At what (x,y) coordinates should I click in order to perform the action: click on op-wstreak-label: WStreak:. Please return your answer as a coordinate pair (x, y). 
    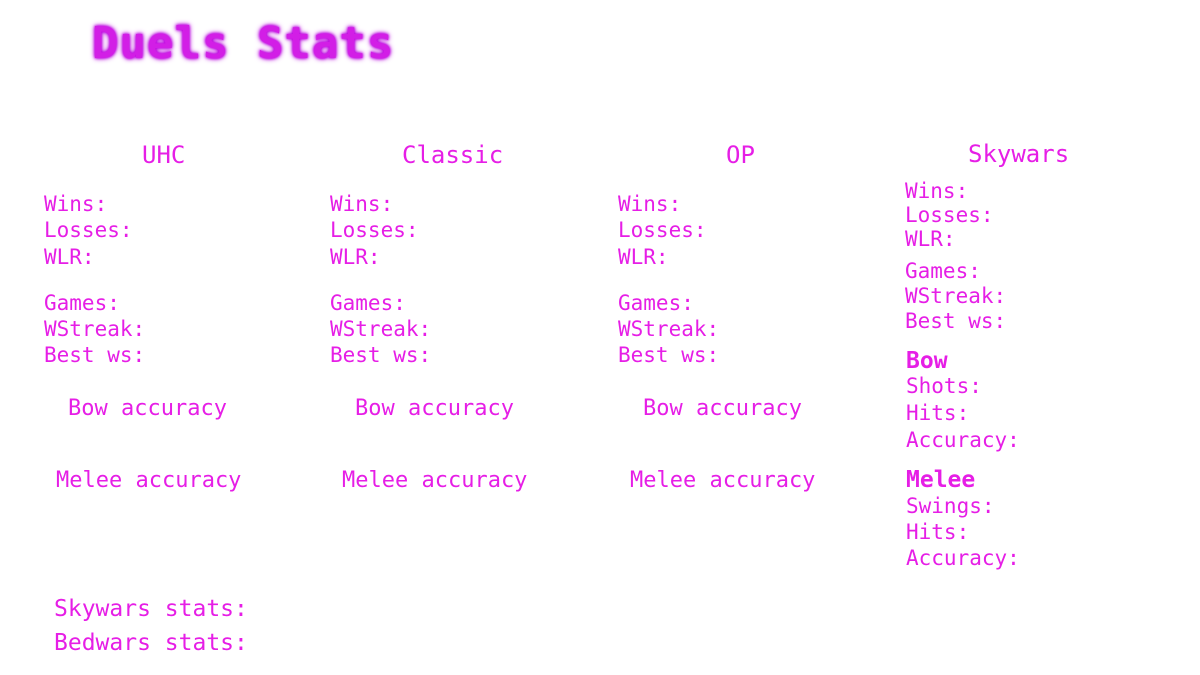
    Looking at the image, I should click on (669, 329).